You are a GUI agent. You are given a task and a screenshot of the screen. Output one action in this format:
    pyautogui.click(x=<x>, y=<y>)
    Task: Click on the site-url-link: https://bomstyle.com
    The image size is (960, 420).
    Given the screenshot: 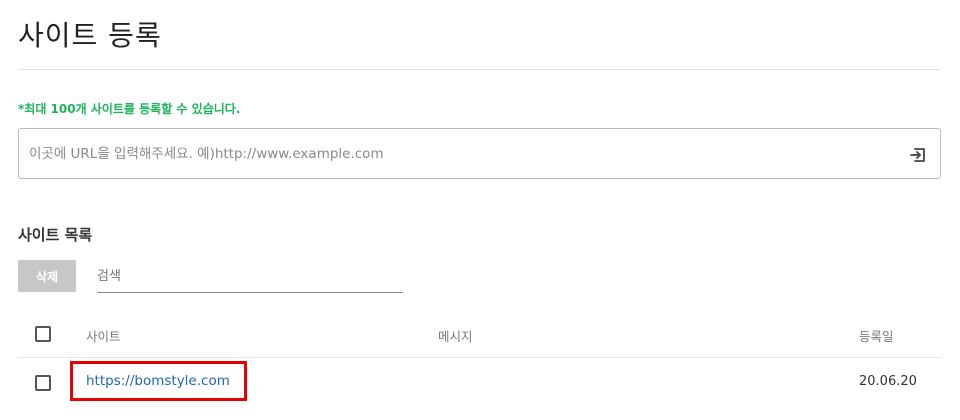 What is the action you would take?
    pyautogui.click(x=158, y=381)
    